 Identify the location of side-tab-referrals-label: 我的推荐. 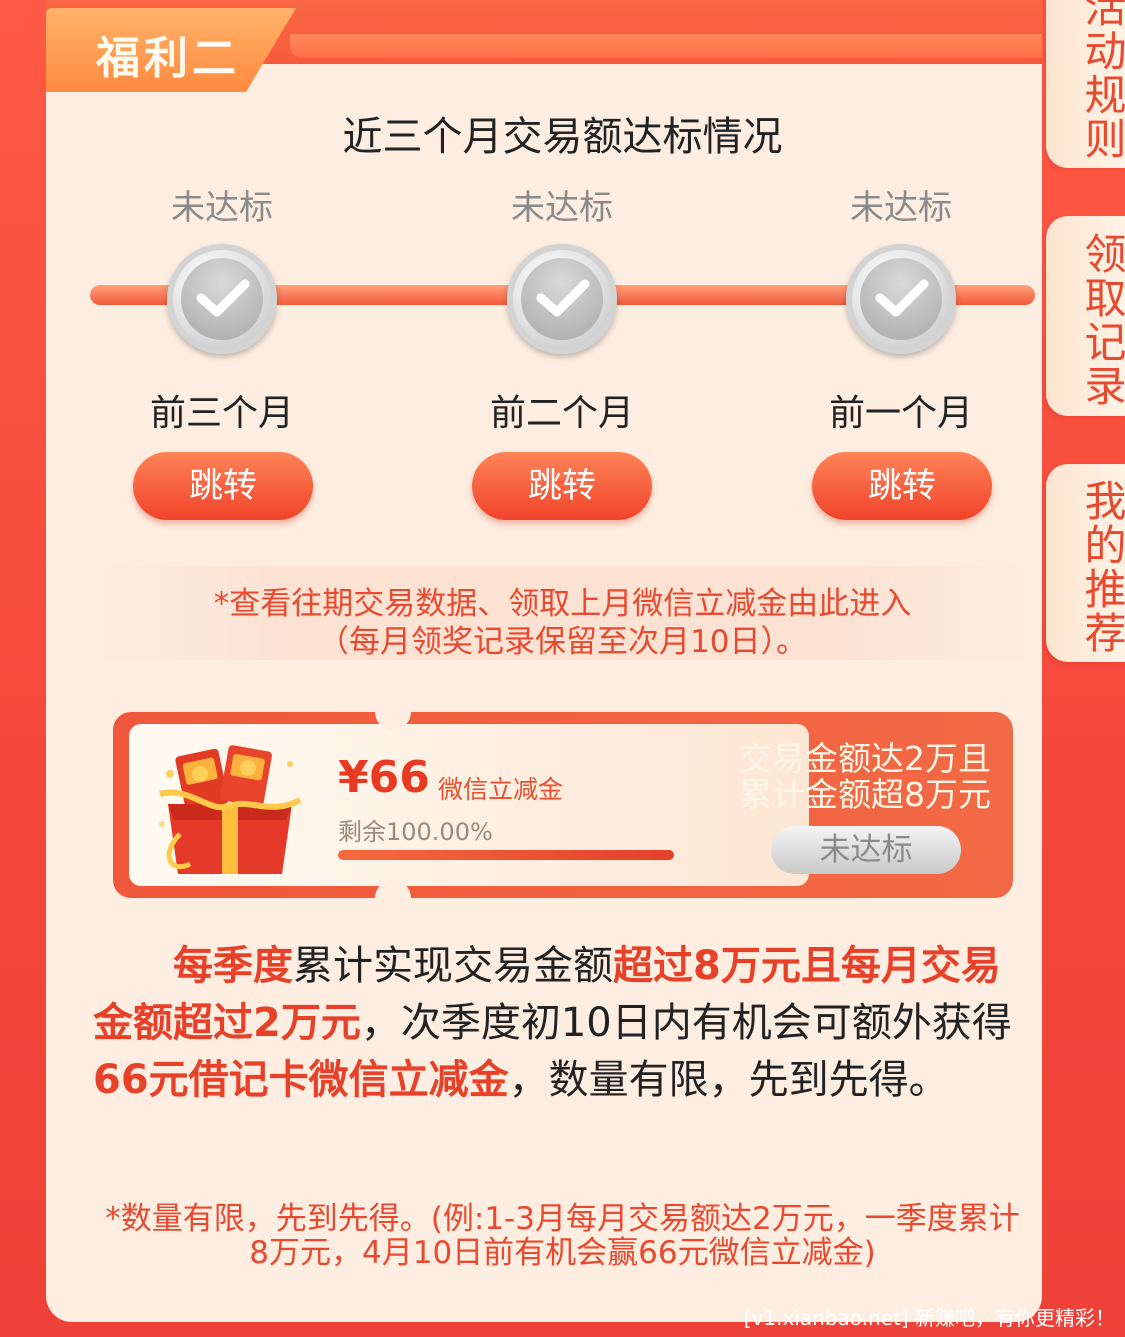
(1101, 567).